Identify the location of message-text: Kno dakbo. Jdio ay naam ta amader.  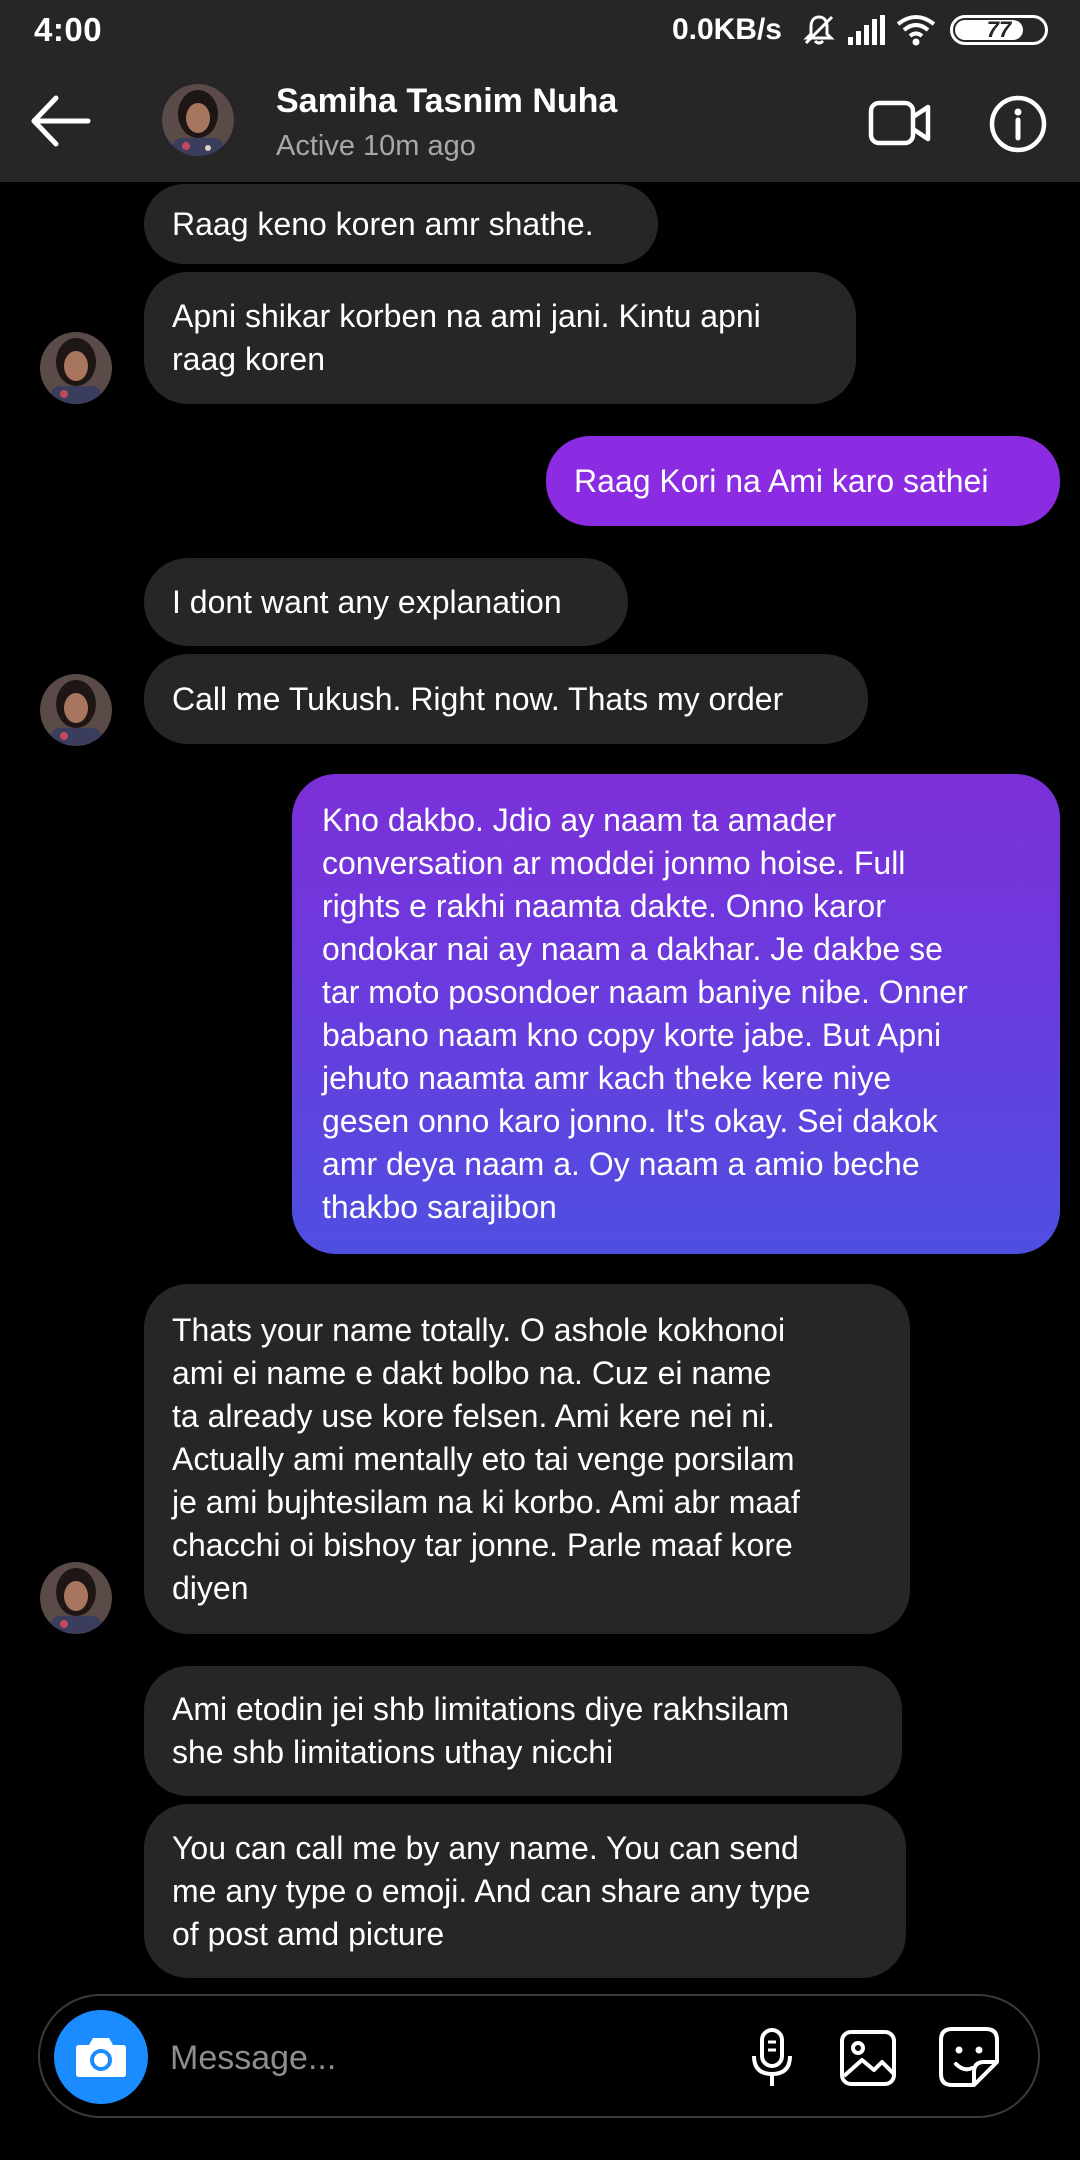
(579, 820).